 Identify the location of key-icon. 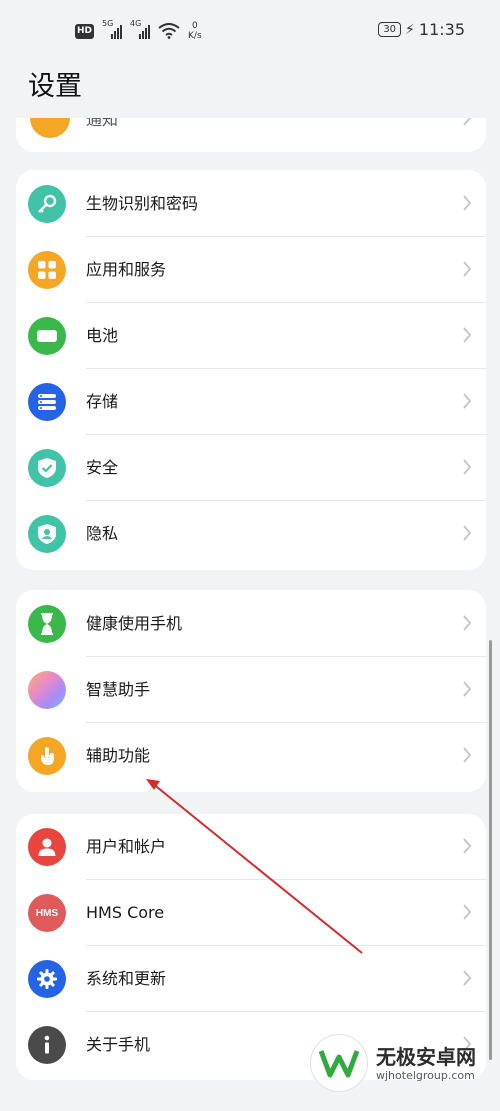
(47, 204).